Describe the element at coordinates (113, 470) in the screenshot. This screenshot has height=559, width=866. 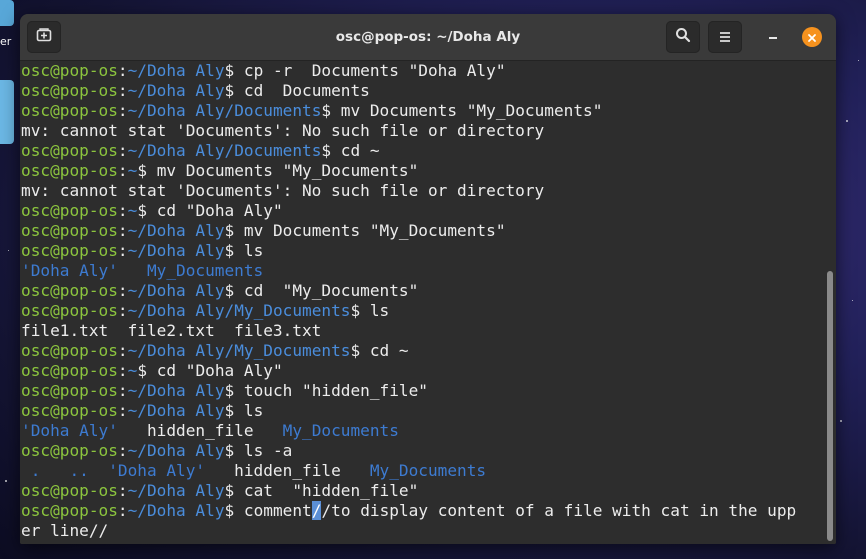
I see `directory-entry: . .. 'Doha Aly'` at that location.